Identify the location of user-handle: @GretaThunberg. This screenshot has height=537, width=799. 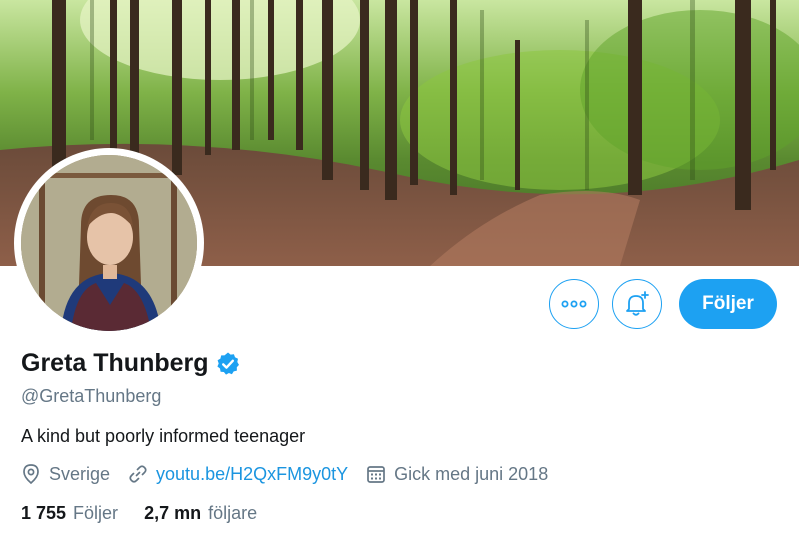
(91, 396).